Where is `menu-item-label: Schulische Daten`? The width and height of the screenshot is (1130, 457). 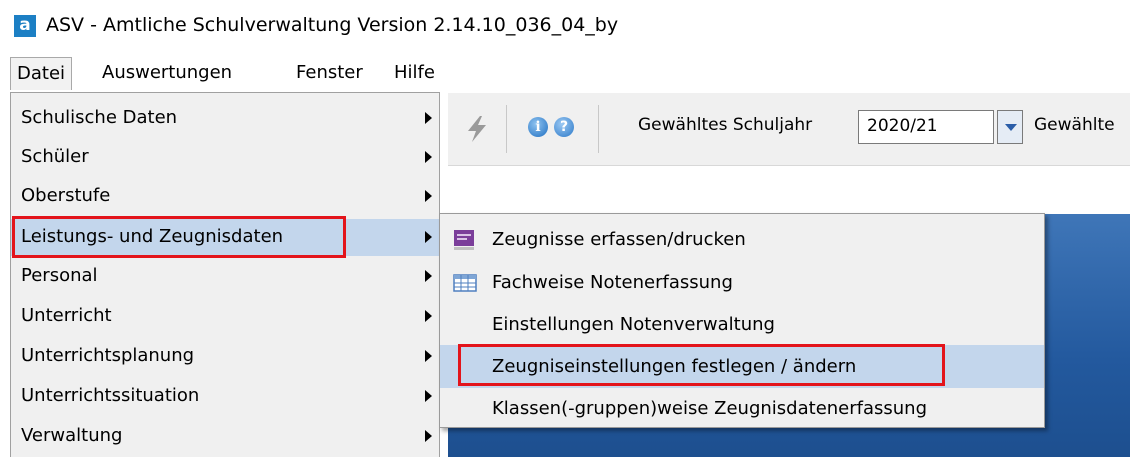
menu-item-label: Schulische Daten is located at coordinates (99, 117).